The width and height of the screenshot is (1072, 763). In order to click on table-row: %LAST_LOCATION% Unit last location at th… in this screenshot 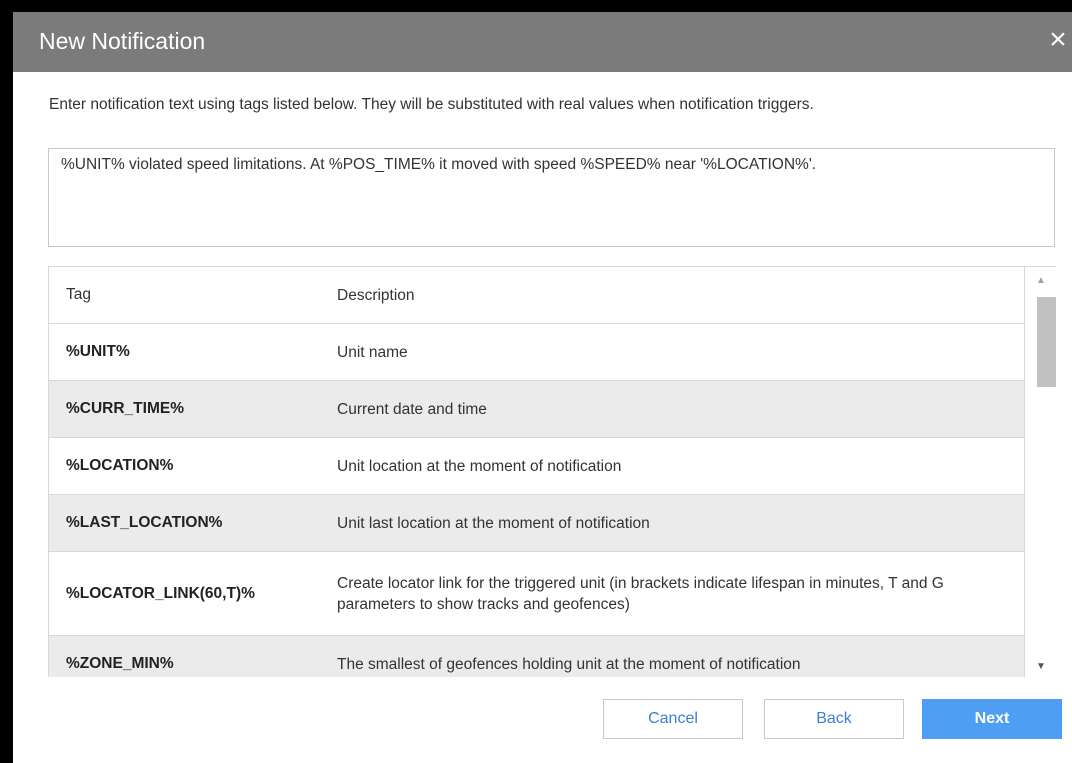, I will do `click(537, 523)`.